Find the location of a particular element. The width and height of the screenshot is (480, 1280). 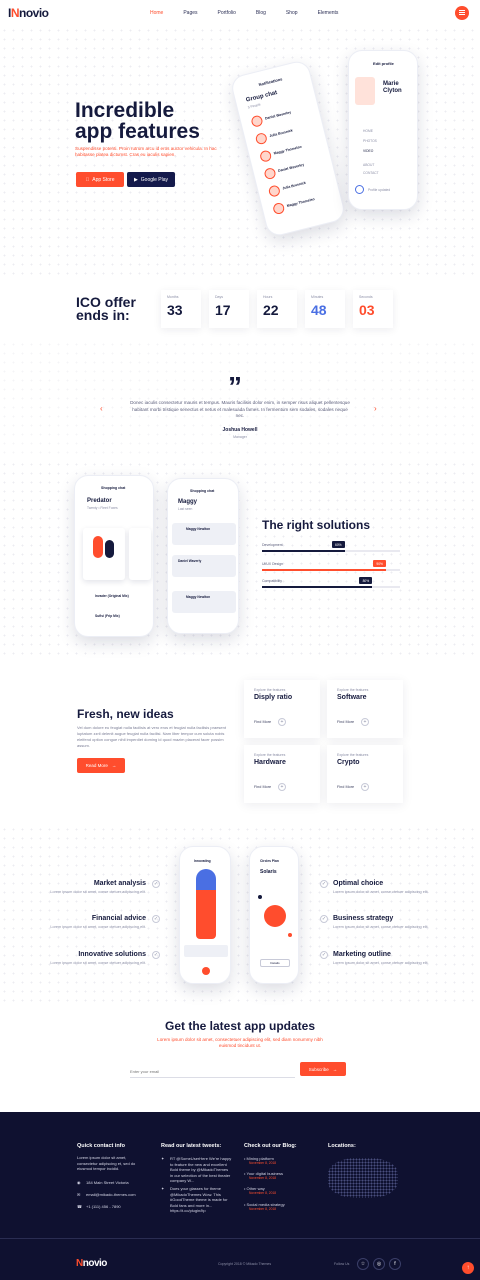

play-icon: ▶ is located at coordinates (135, 179).